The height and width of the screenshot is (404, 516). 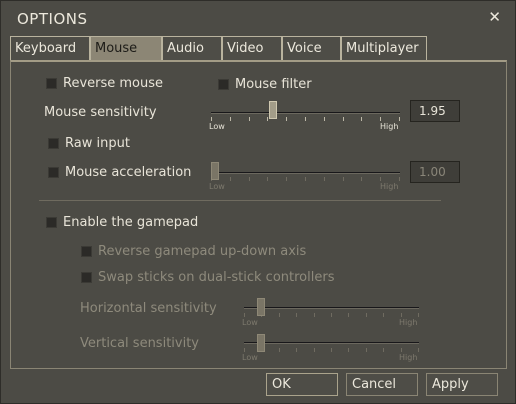 I want to click on mouse-sensitivity-low: Low, so click(x=217, y=126).